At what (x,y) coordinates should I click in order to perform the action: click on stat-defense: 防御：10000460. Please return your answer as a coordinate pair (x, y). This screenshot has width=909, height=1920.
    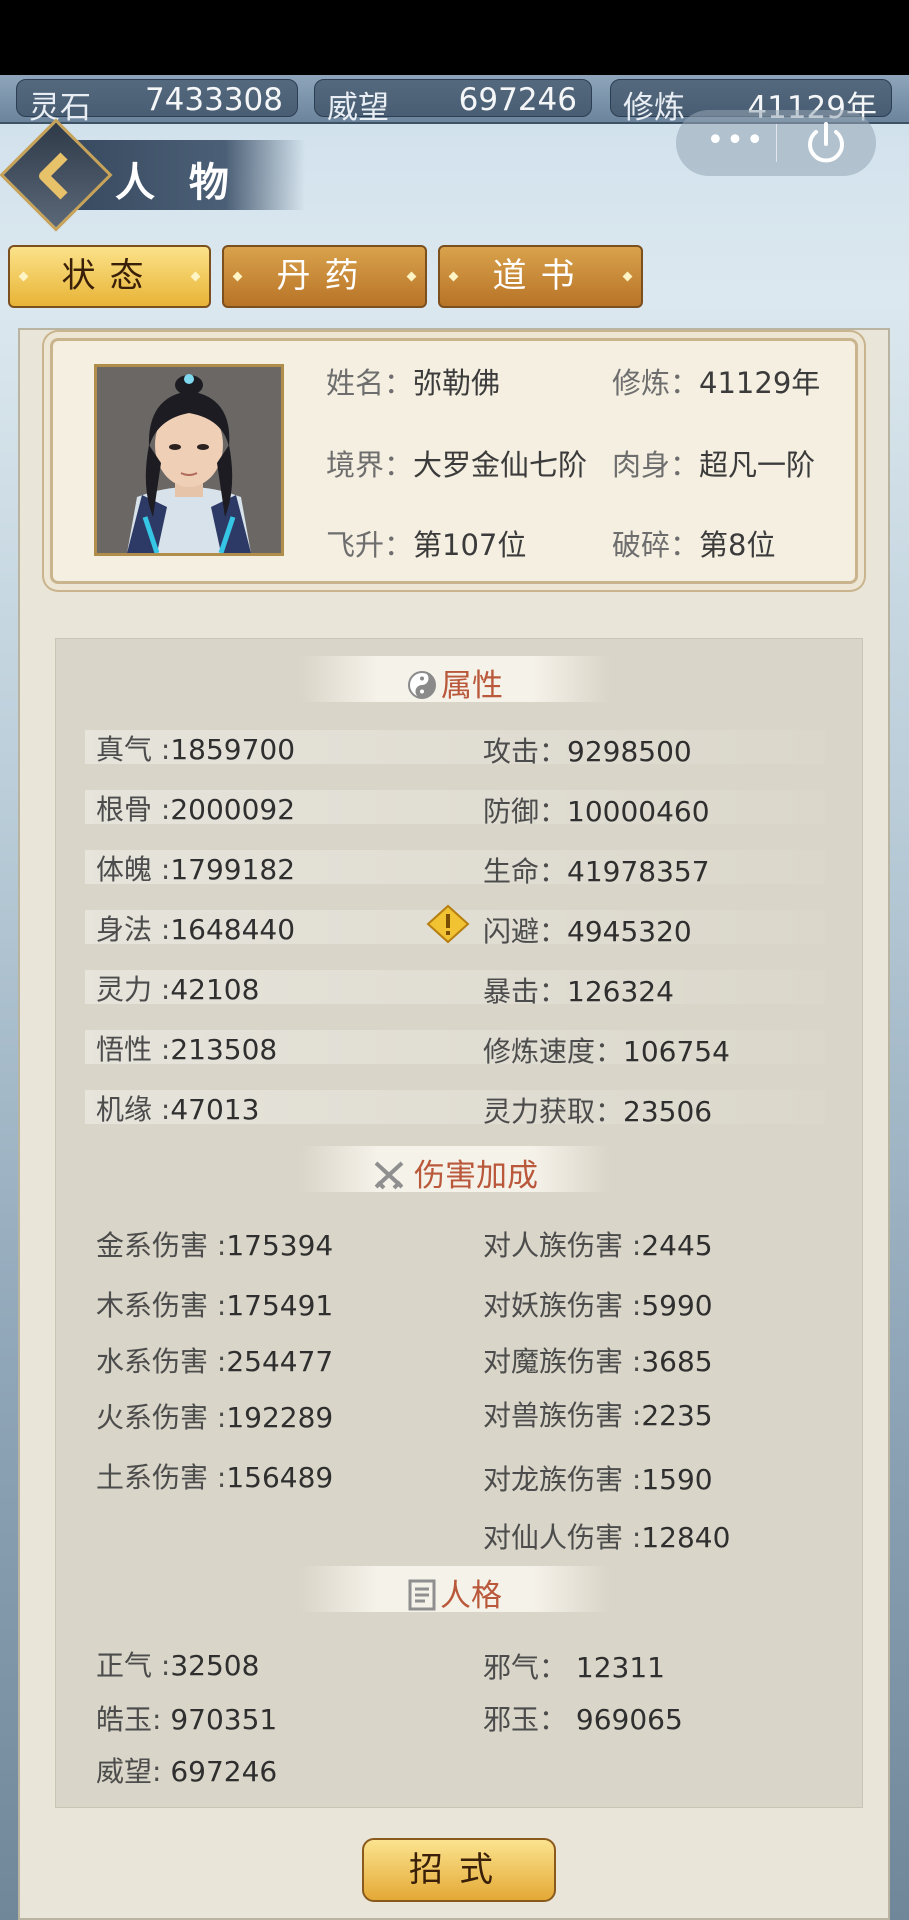
    Looking at the image, I should click on (596, 810).